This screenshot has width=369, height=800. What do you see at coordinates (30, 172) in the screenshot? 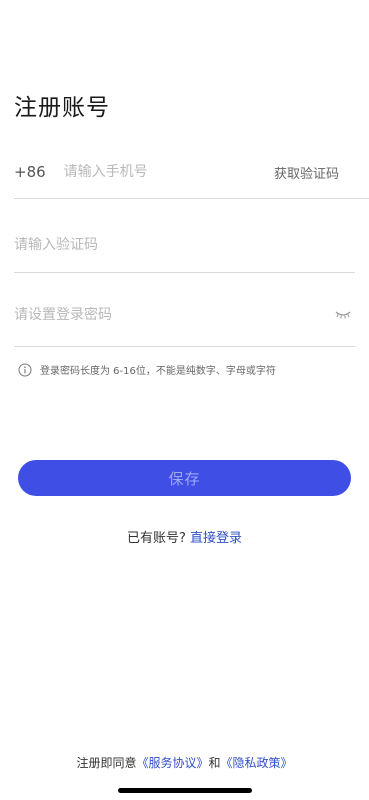
I see `country-code-prefix: +86` at bounding box center [30, 172].